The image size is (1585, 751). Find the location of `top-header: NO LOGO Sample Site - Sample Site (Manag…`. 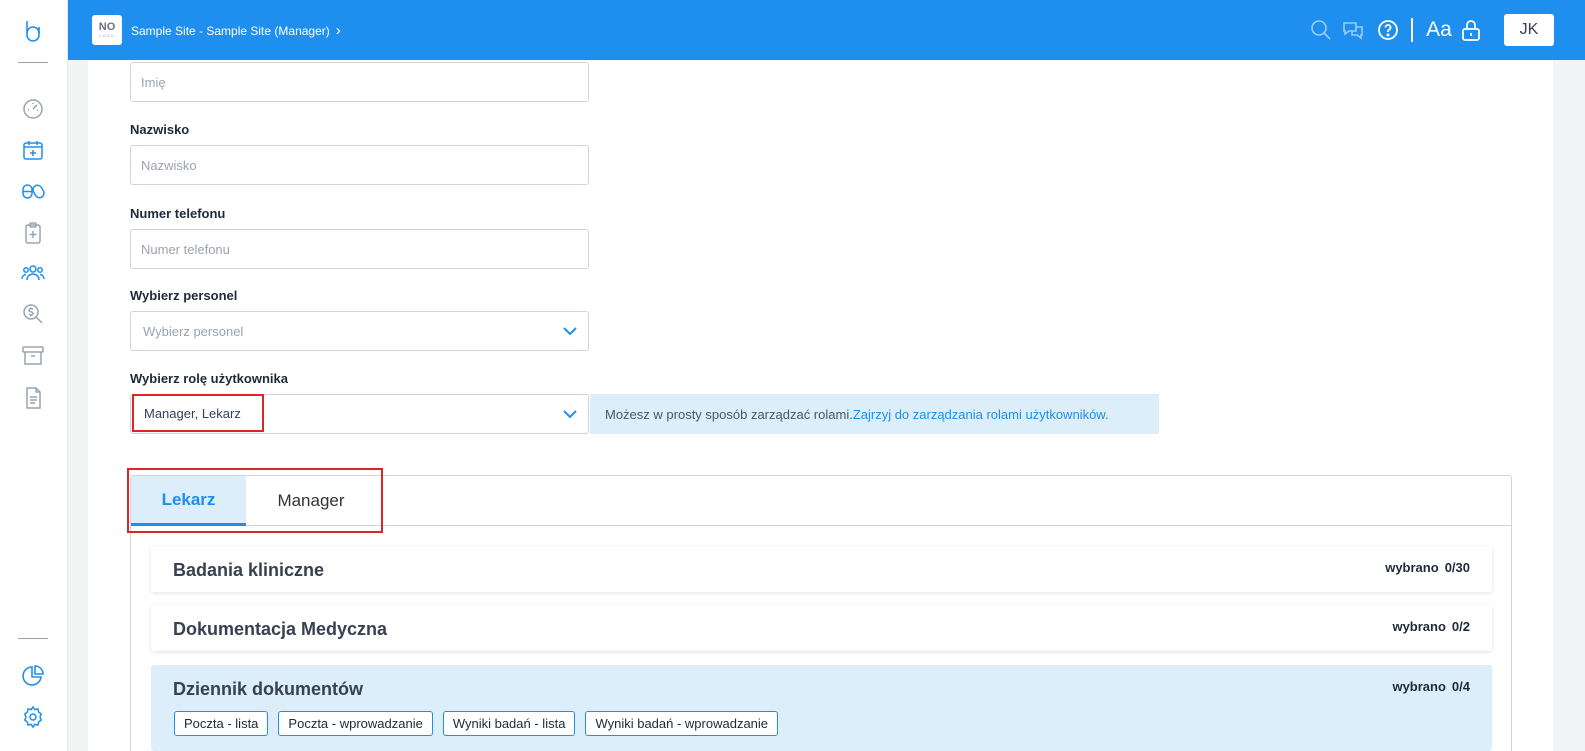

top-header: NO LOGO Sample Site - Sample Site (Manag… is located at coordinates (826, 30).